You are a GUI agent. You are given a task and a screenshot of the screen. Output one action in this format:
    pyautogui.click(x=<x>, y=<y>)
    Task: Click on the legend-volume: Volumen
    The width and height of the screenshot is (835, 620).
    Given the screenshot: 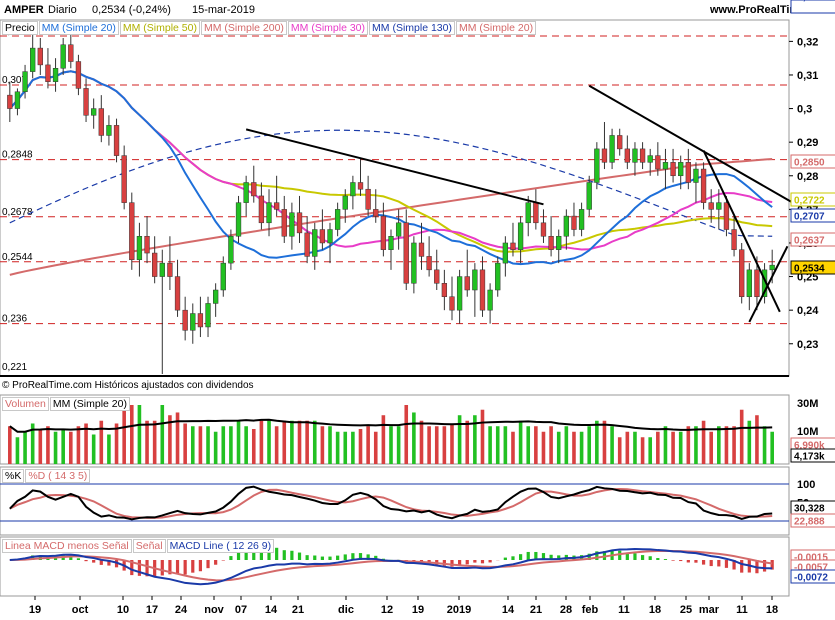 What is the action you would take?
    pyautogui.click(x=25, y=404)
    